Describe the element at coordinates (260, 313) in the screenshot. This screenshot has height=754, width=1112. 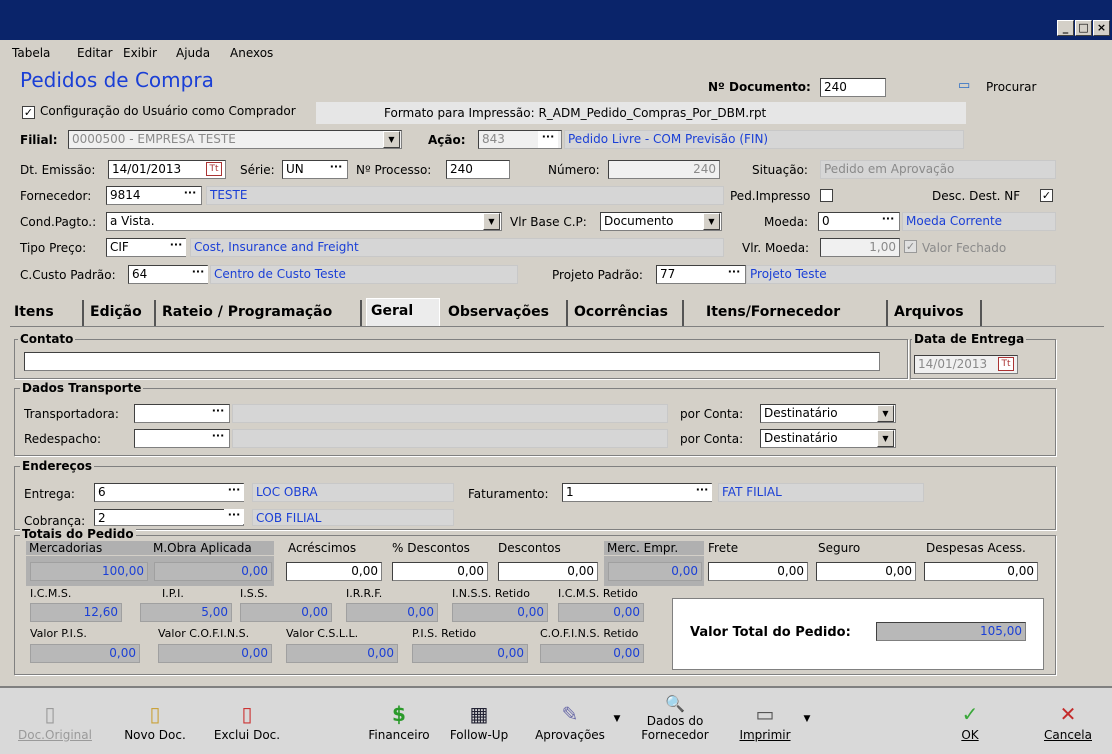
I see `tab-rateio: Rateio / Programação` at that location.